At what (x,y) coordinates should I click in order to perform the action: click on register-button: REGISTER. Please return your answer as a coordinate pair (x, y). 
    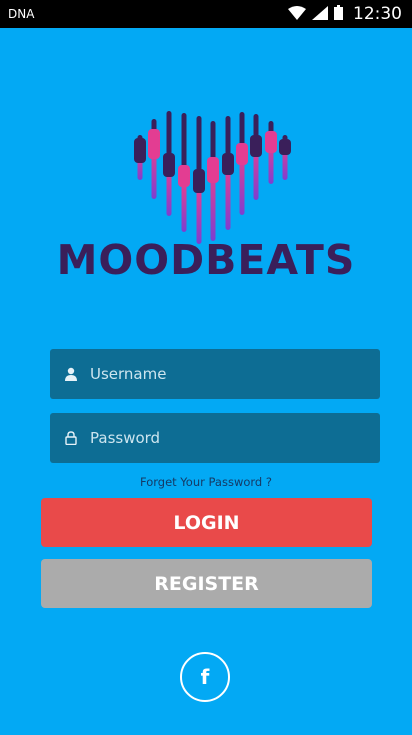
    Looking at the image, I should click on (206, 583).